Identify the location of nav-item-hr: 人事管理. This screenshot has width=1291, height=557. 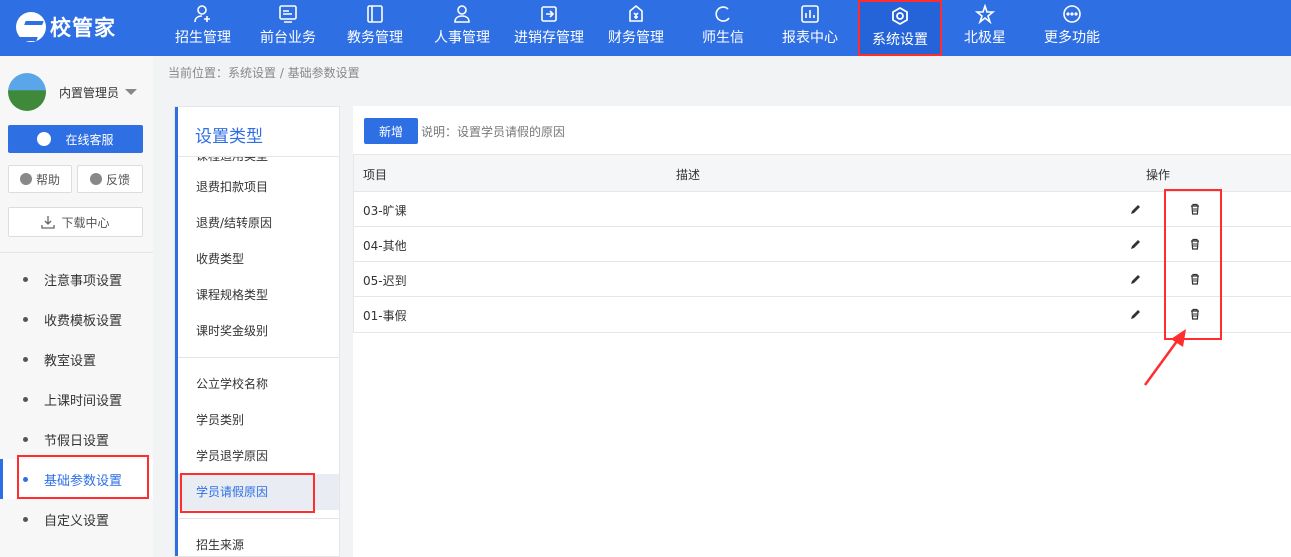
(462, 28).